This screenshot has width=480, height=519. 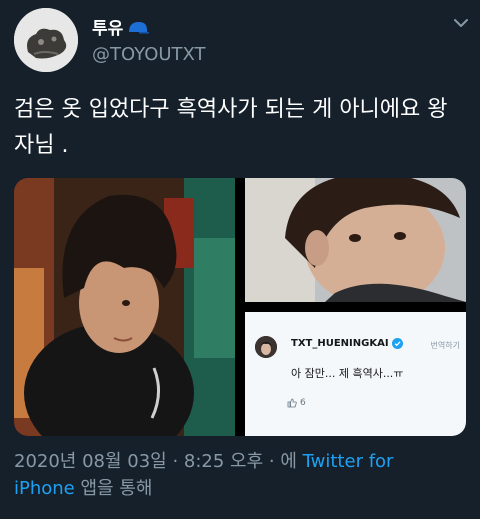 What do you see at coordinates (139, 27) in the screenshot?
I see `blue-cap-icon` at bounding box center [139, 27].